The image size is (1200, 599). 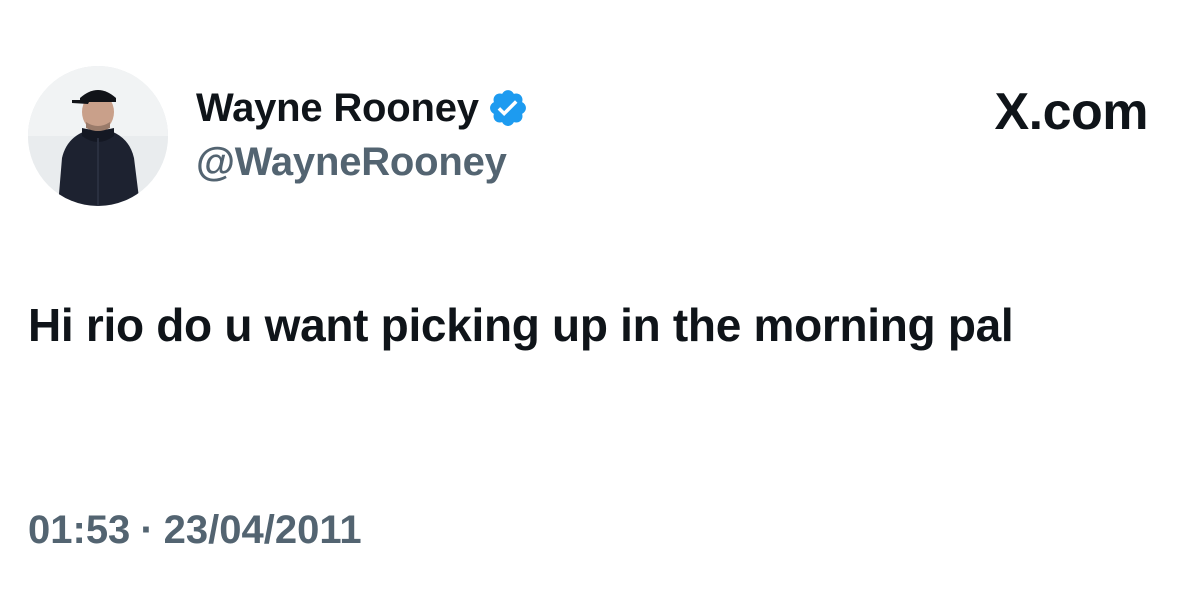 I want to click on tweet-timestamp: 01:53 · 23/04/2011, so click(x=195, y=530).